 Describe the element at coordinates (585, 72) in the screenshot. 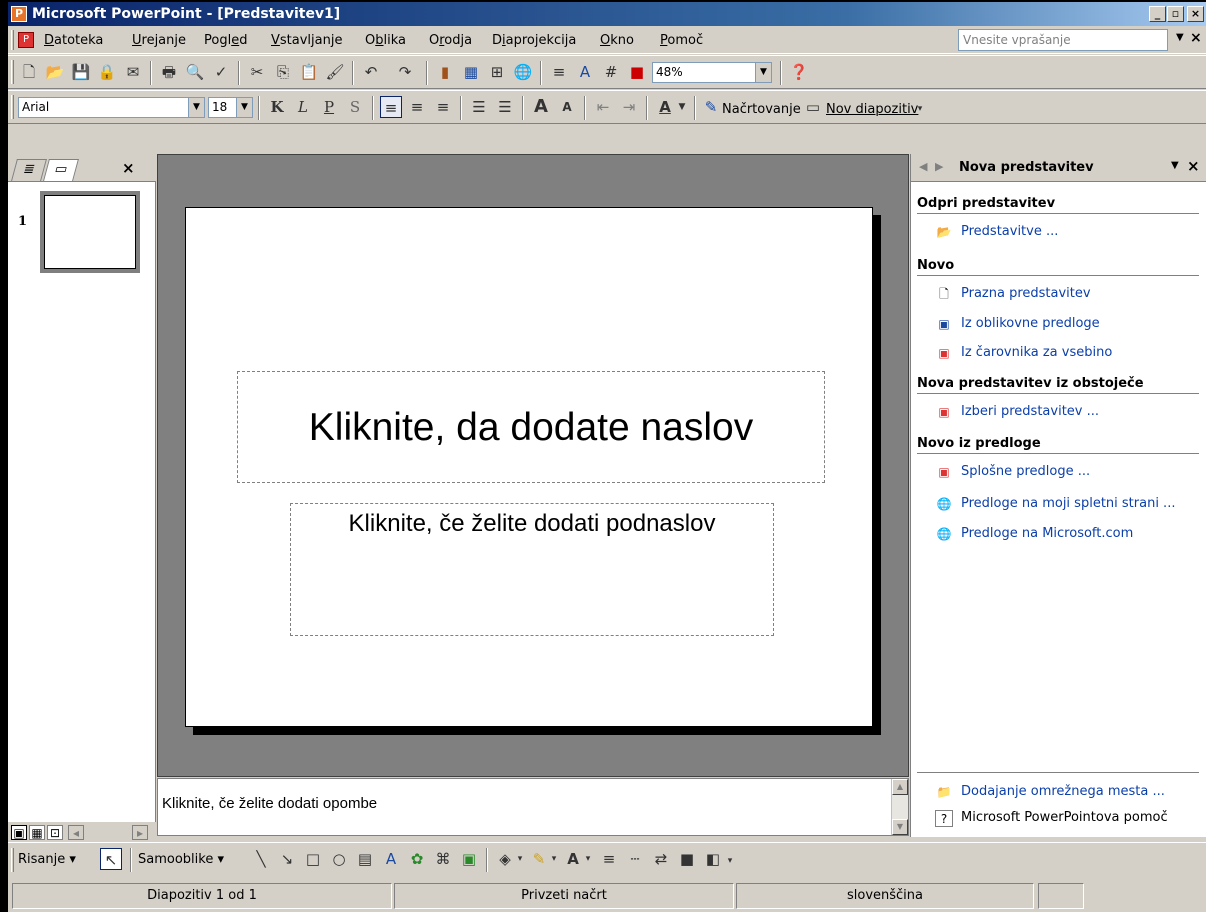

I see `show-formatting-icon: A` at that location.